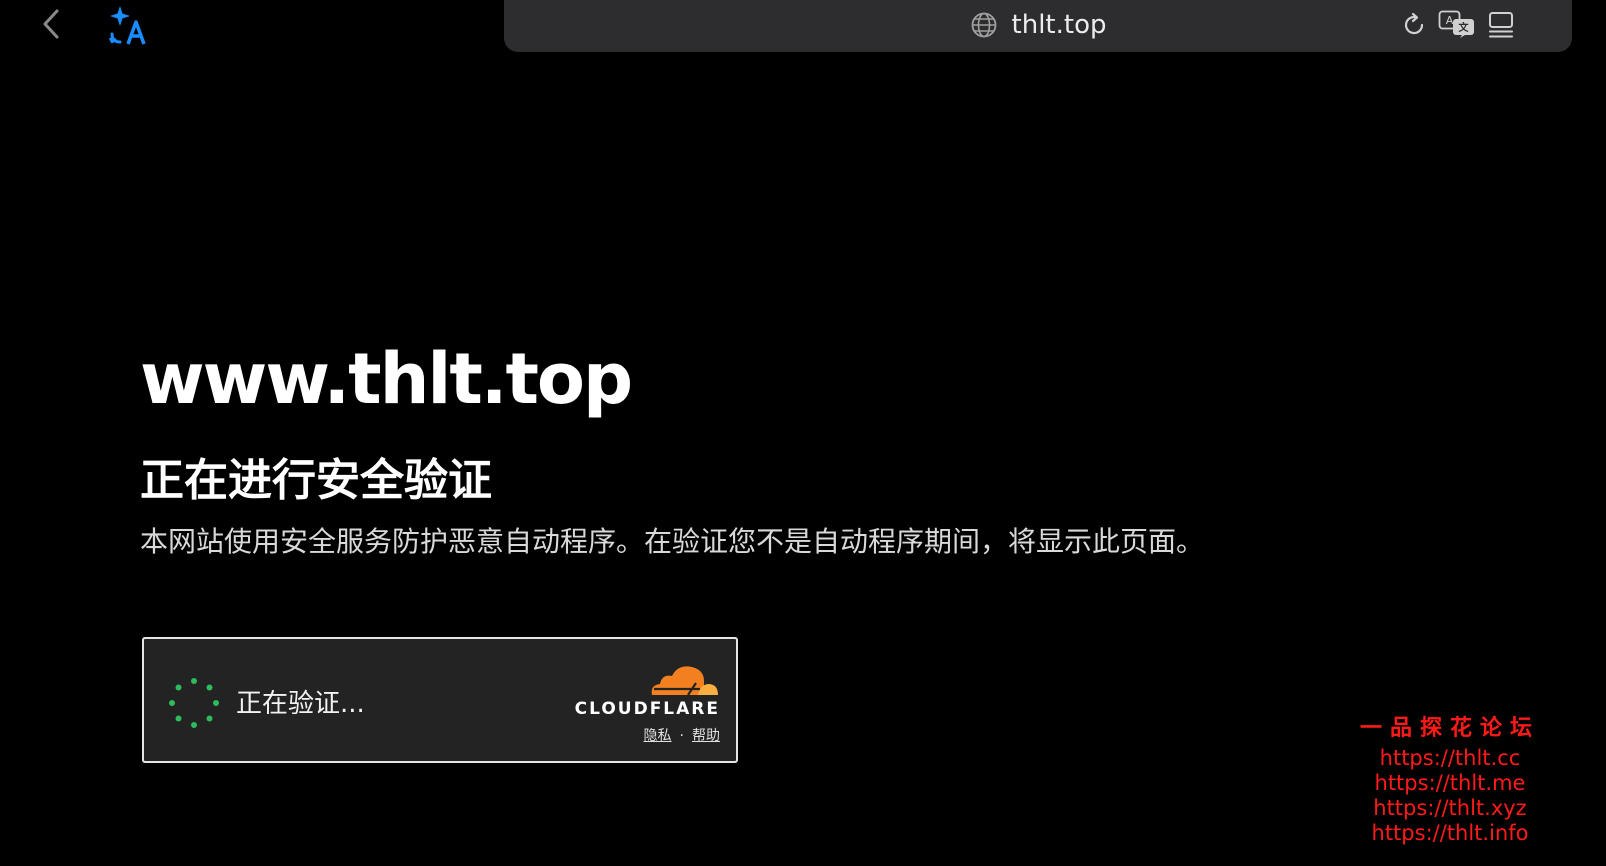 The height and width of the screenshot is (866, 1606). I want to click on privacy-link: 隐私, so click(658, 736).